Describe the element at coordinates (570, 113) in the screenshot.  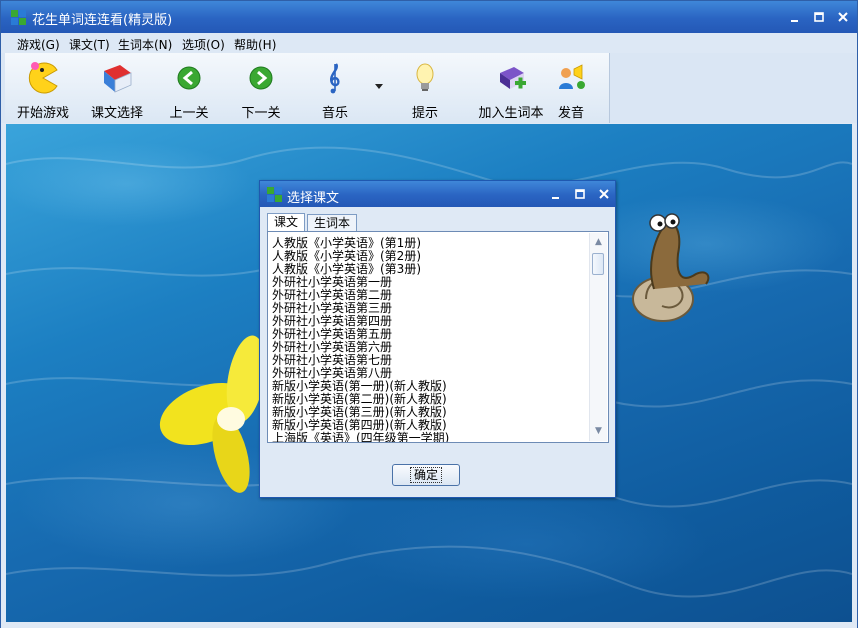
I see `pronounce-label: 发音` at that location.